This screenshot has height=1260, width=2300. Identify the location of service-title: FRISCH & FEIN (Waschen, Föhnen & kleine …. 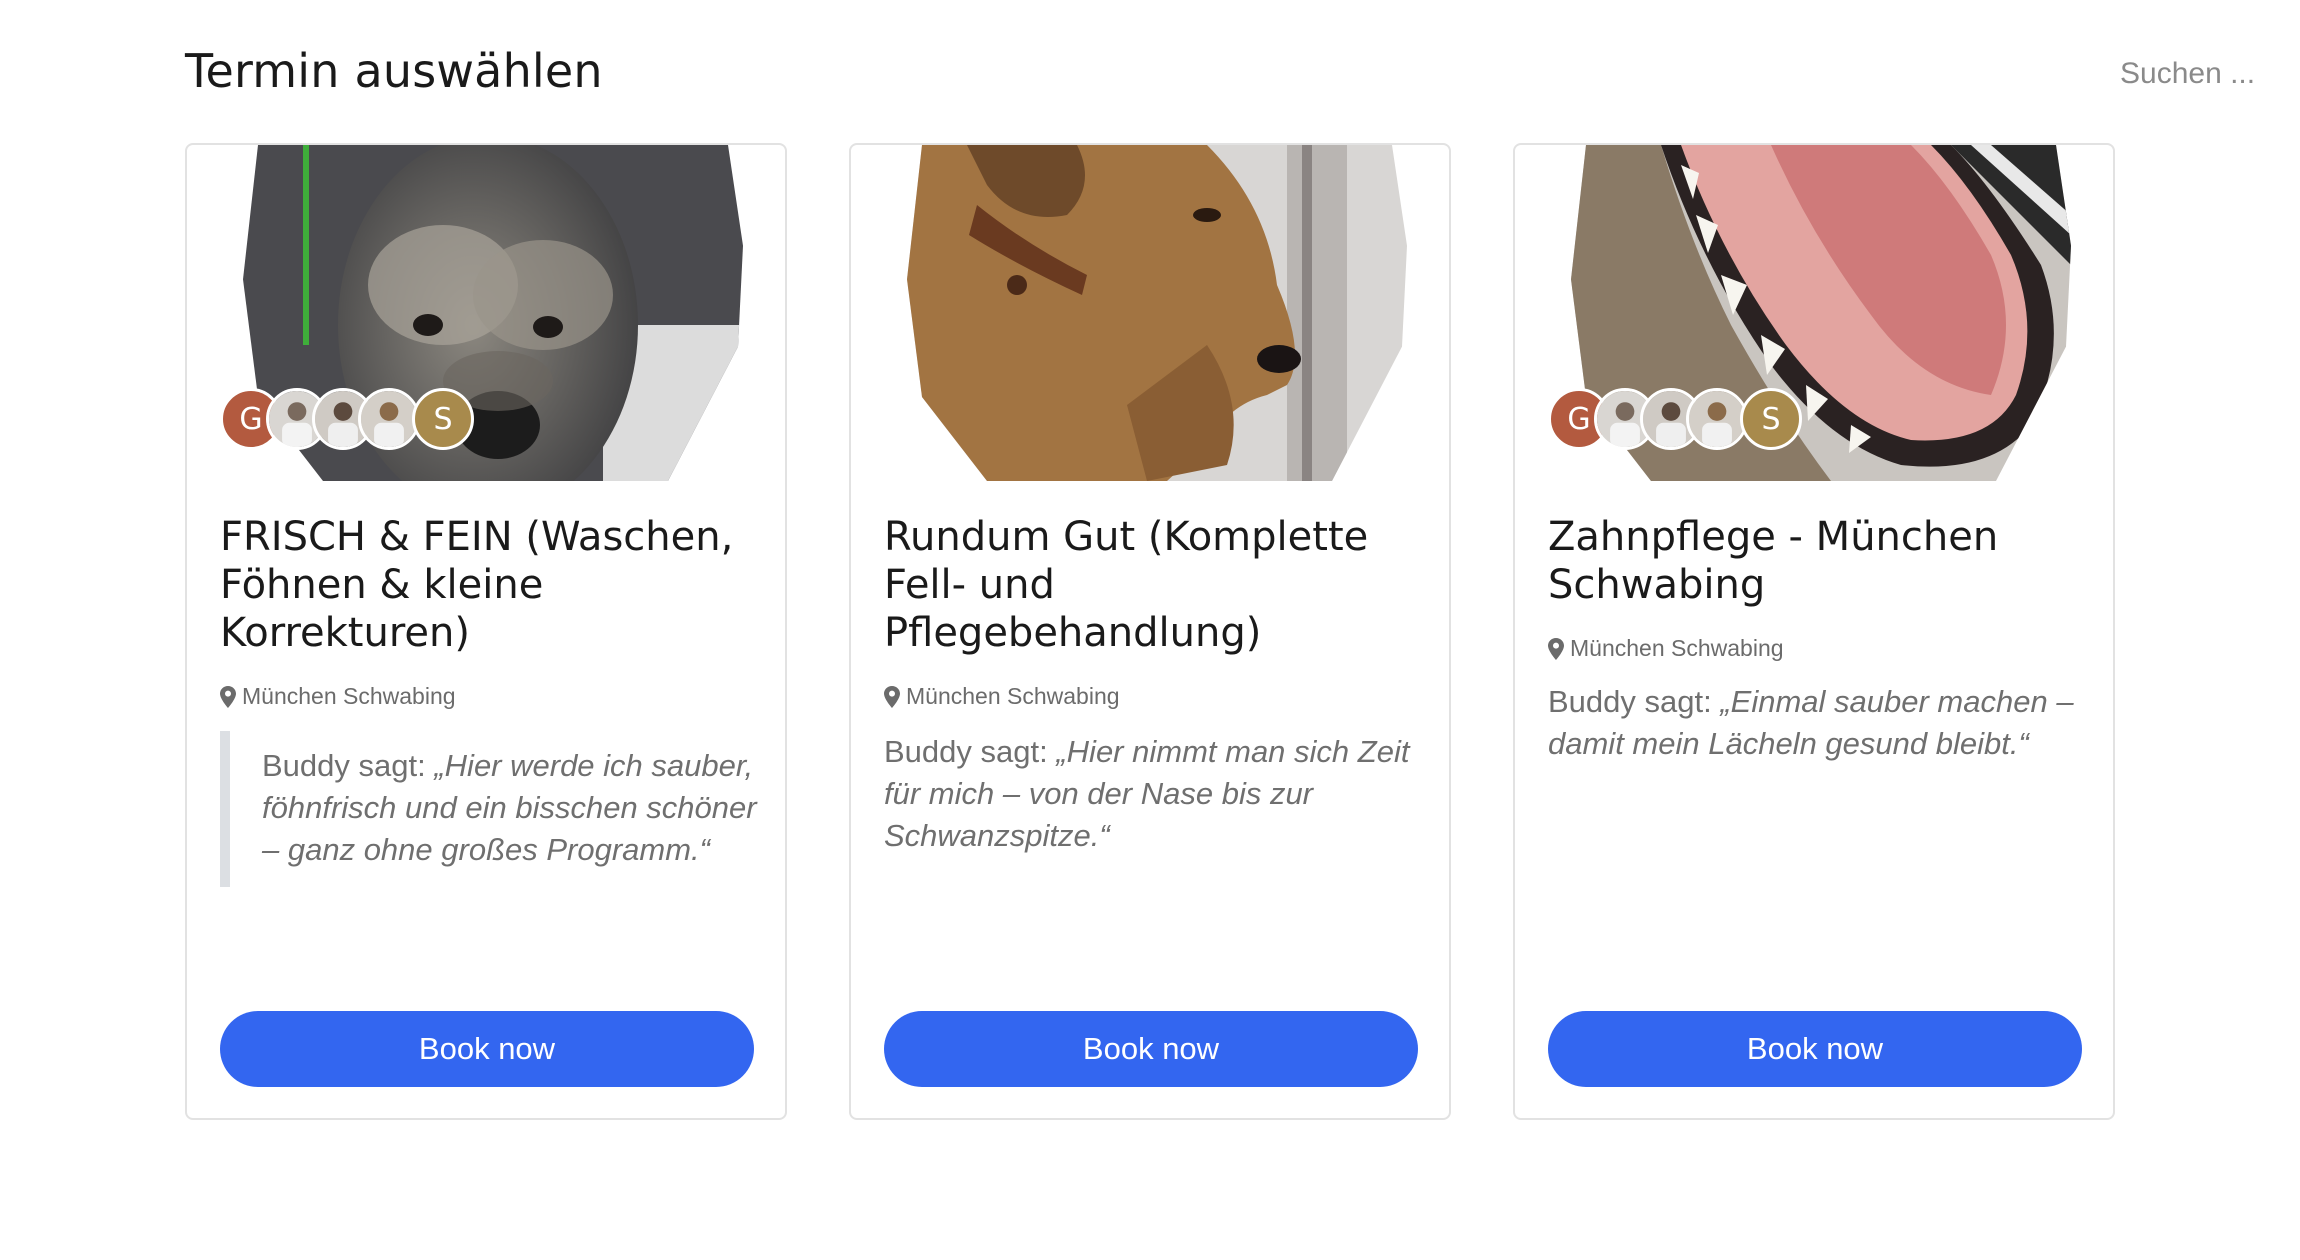
(490, 585).